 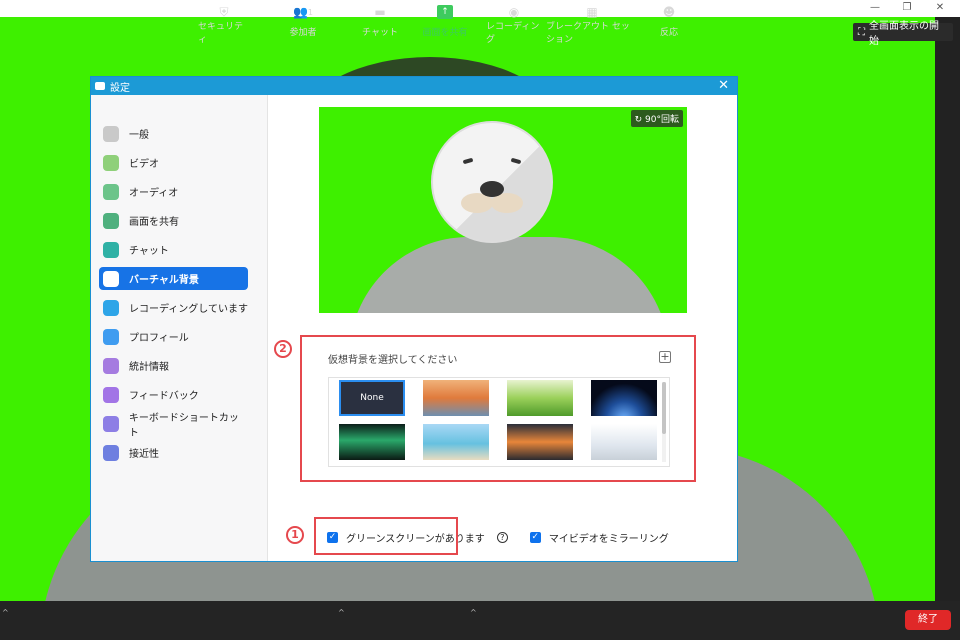 What do you see at coordinates (111, 336) in the screenshot?
I see `profile-icon` at bounding box center [111, 336].